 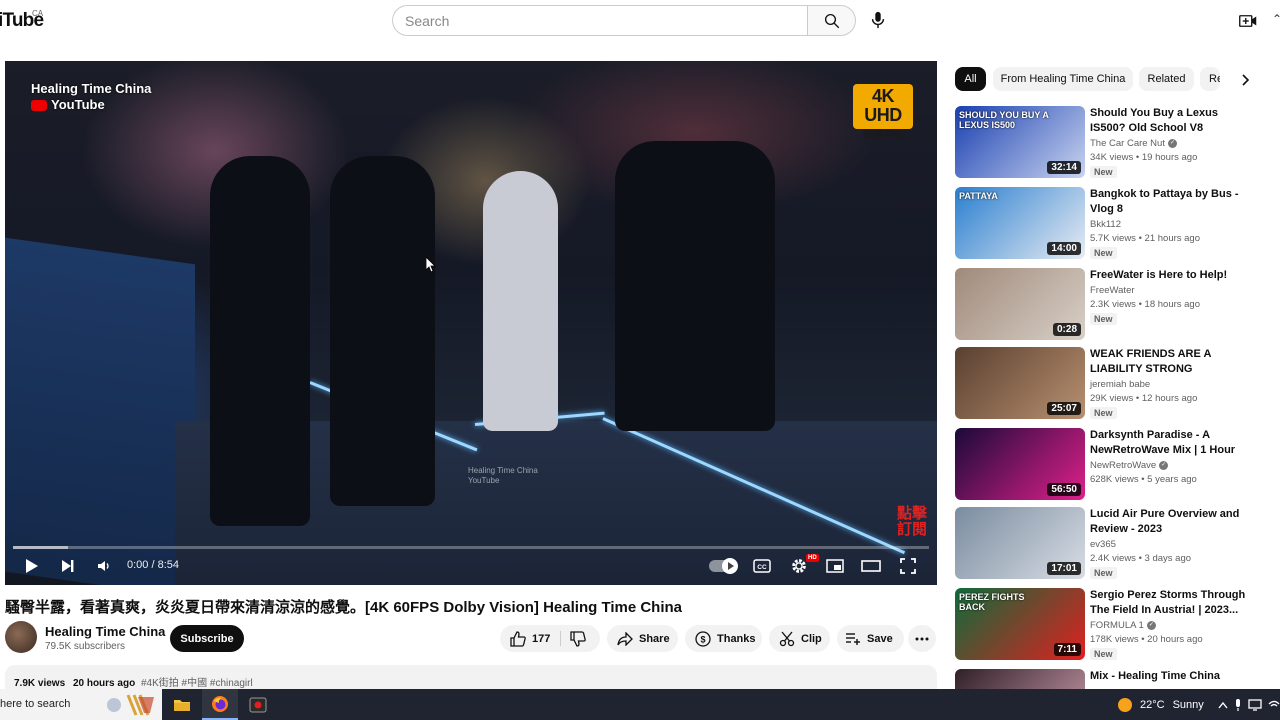 I want to click on miniplayer-icon, so click(x=835, y=566).